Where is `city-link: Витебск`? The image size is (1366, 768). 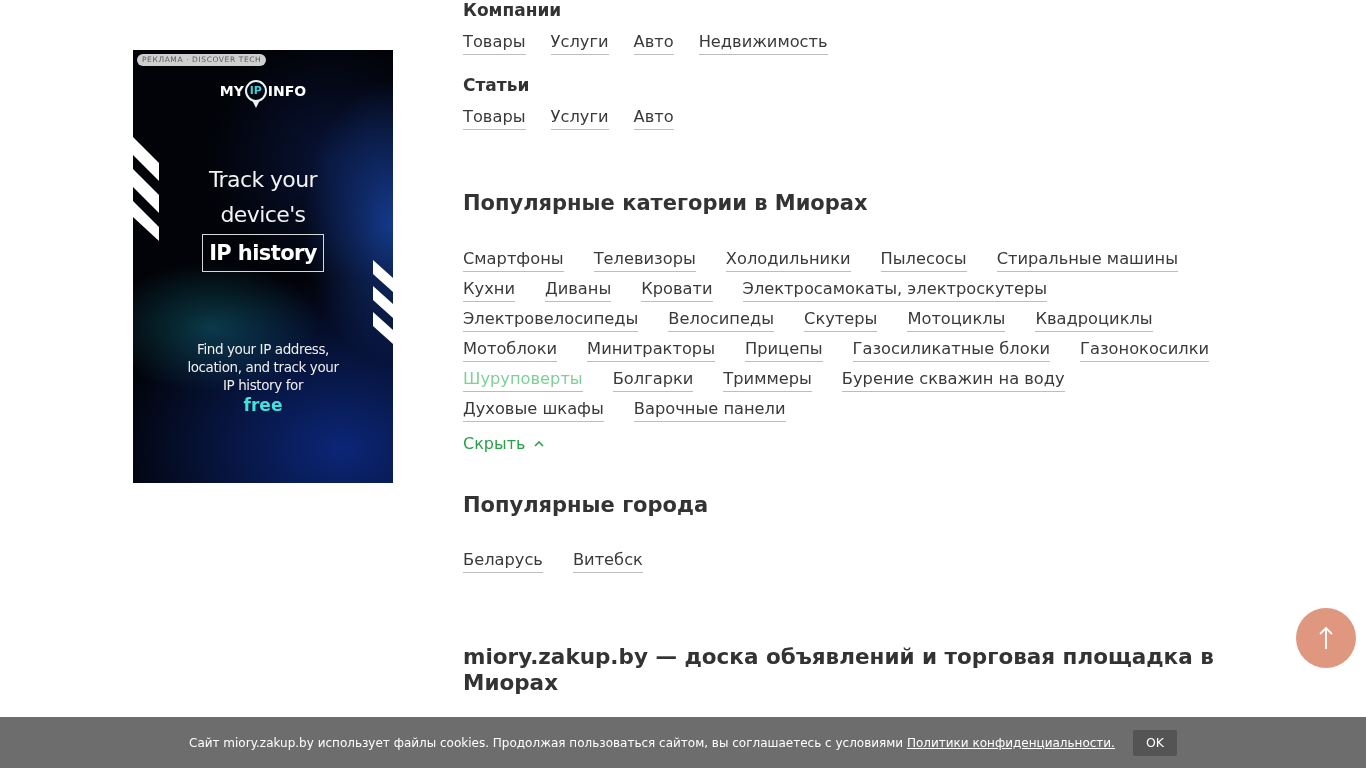 city-link: Витебск is located at coordinates (607, 561).